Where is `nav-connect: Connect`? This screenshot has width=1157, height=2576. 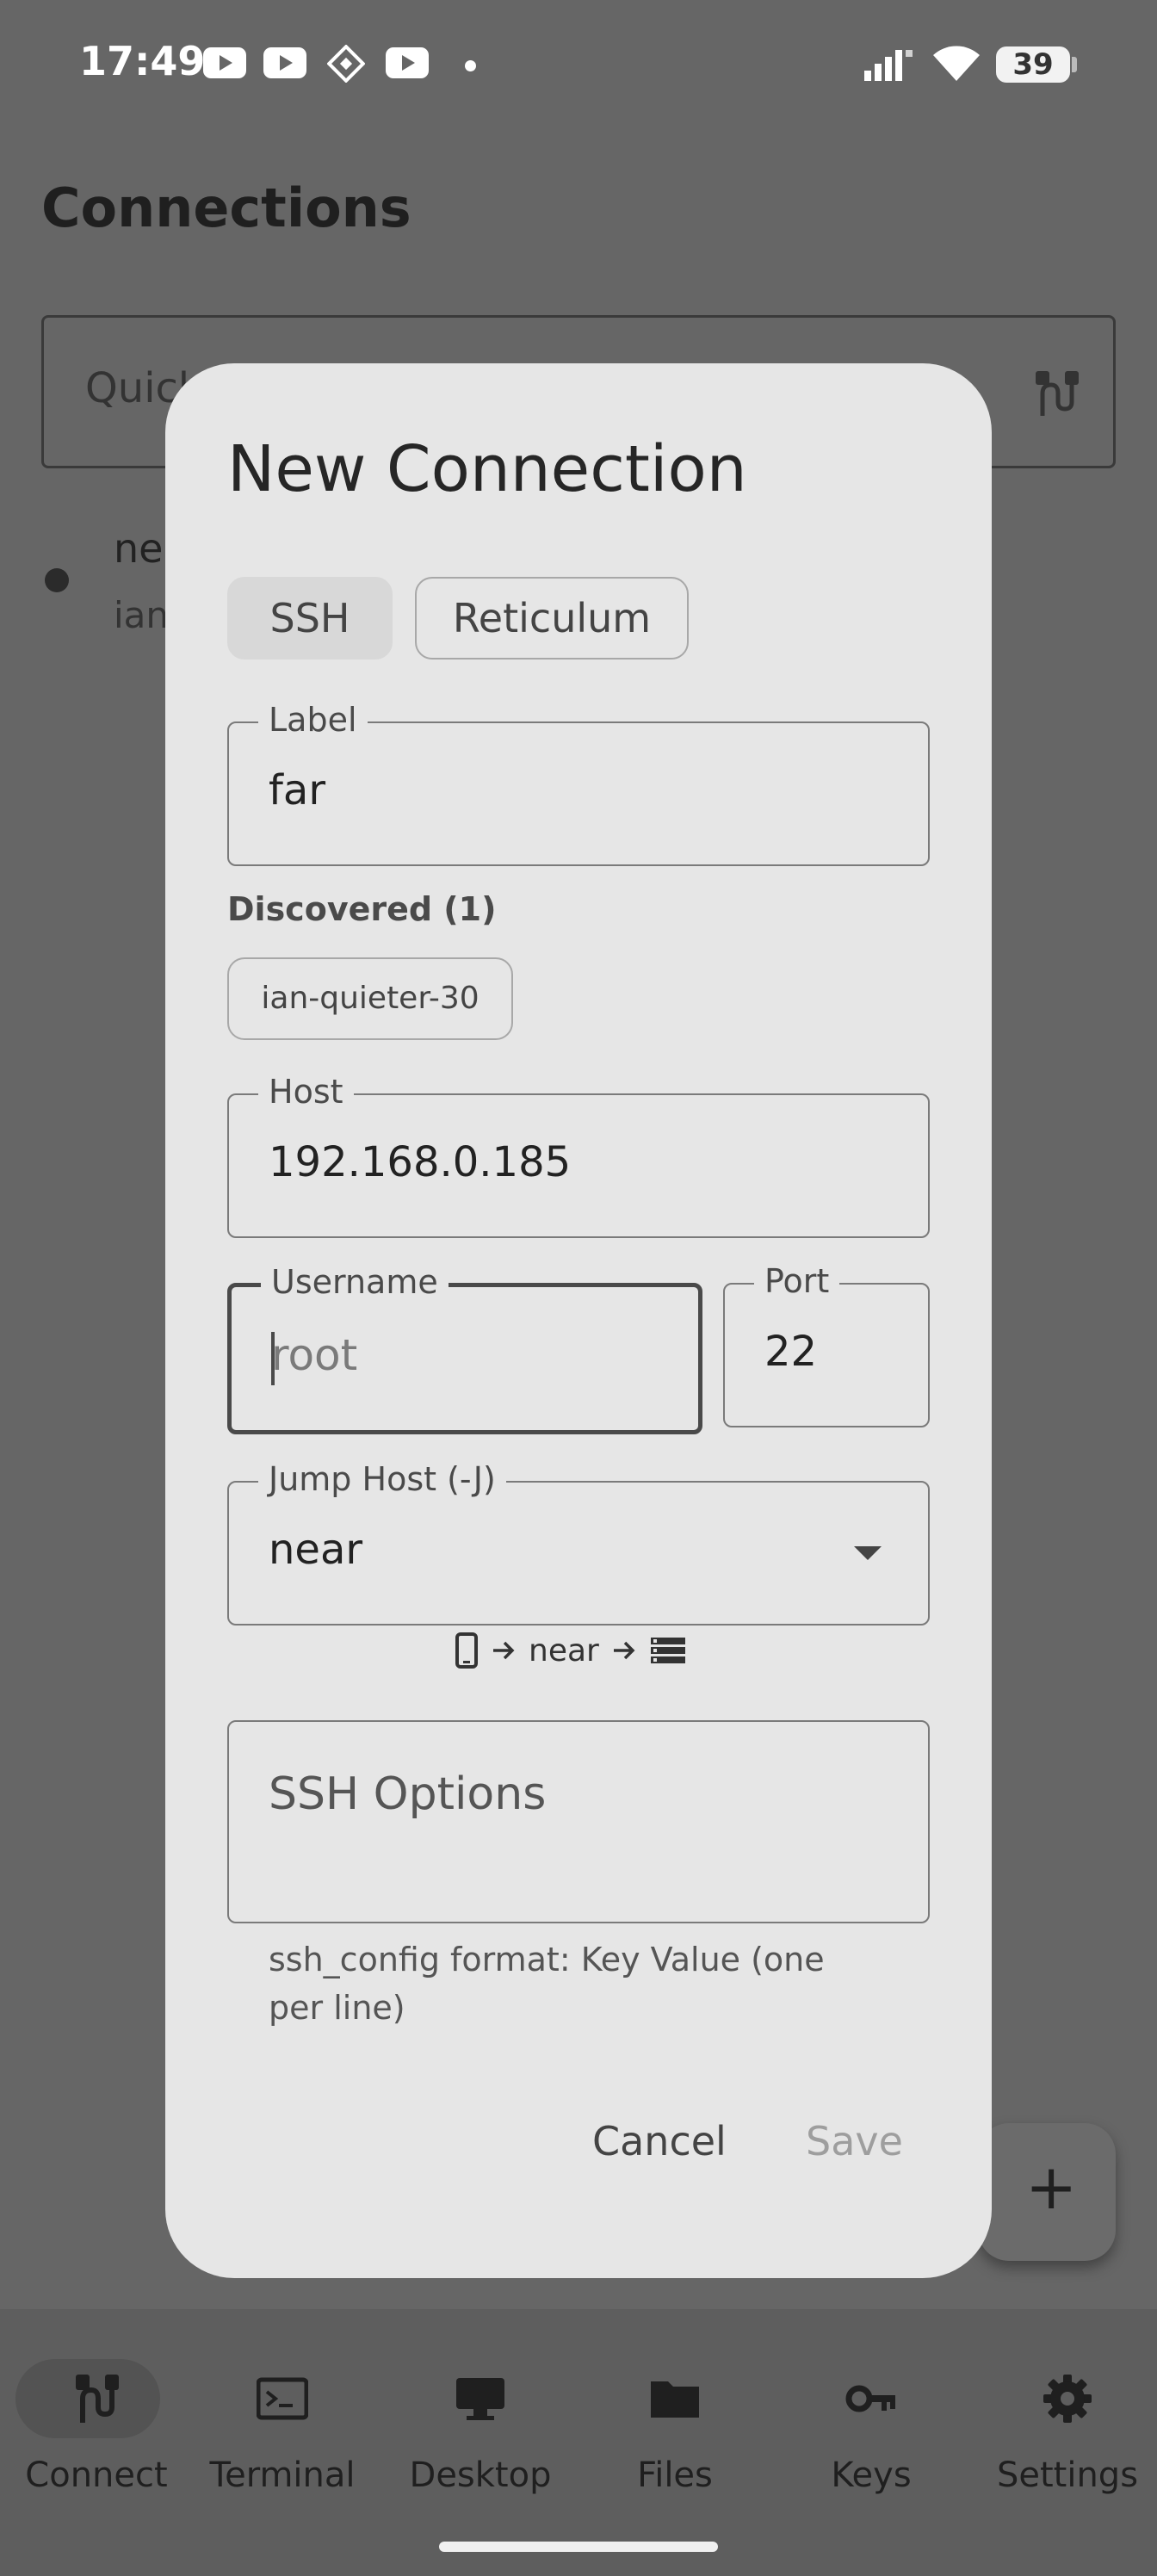 nav-connect: Connect is located at coordinates (96, 2421).